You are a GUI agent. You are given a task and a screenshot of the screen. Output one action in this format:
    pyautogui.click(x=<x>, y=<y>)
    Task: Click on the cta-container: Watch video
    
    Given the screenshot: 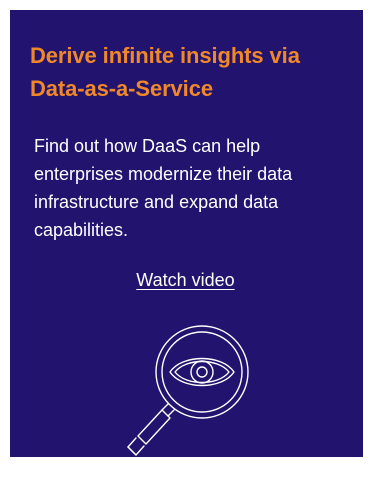 What is the action you would take?
    pyautogui.click(x=185, y=281)
    